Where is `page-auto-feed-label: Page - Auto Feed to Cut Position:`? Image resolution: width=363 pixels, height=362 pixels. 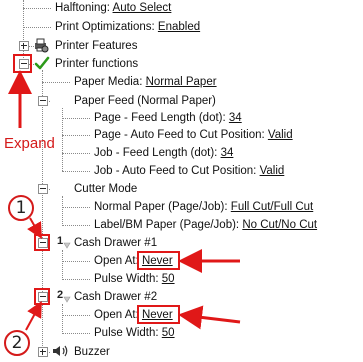
page-auto-feed-label: Page - Auto Feed to Cut Position: is located at coordinates (179, 135).